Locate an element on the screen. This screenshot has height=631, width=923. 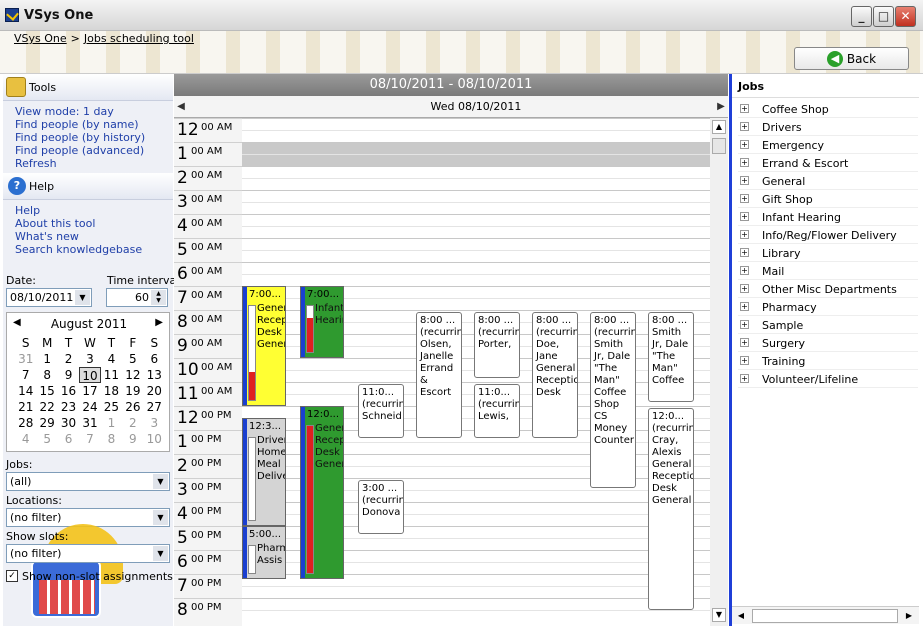
scroll-thumb is located at coordinates (719, 146).